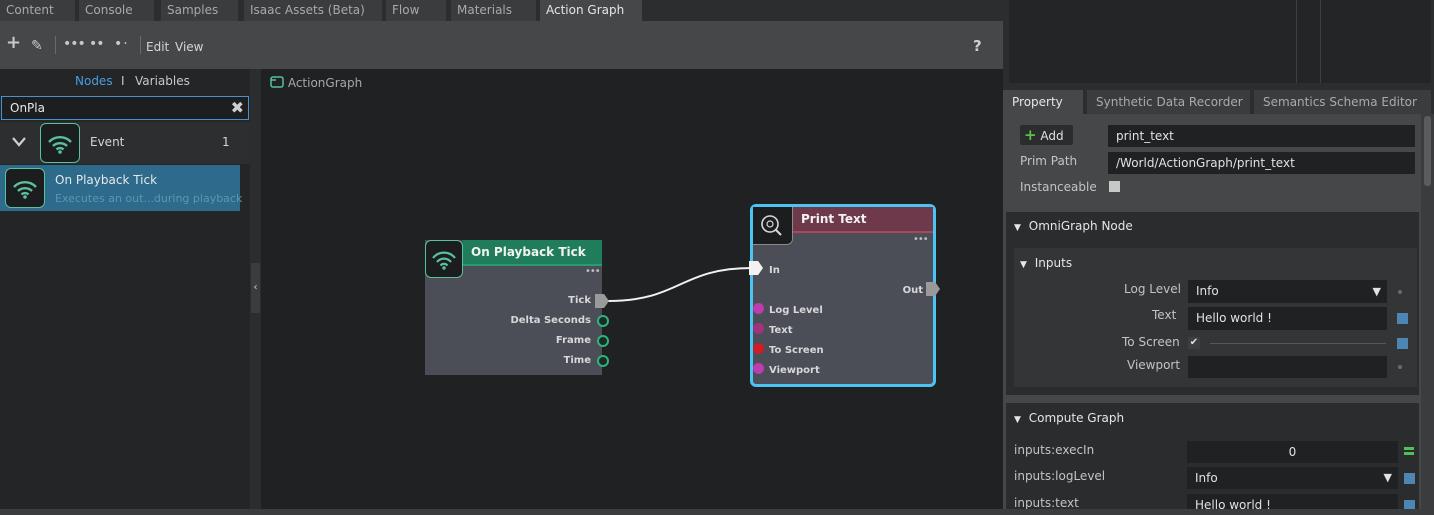  Describe the element at coordinates (406, 10) in the screenshot. I see `tab-label: Flow` at that location.